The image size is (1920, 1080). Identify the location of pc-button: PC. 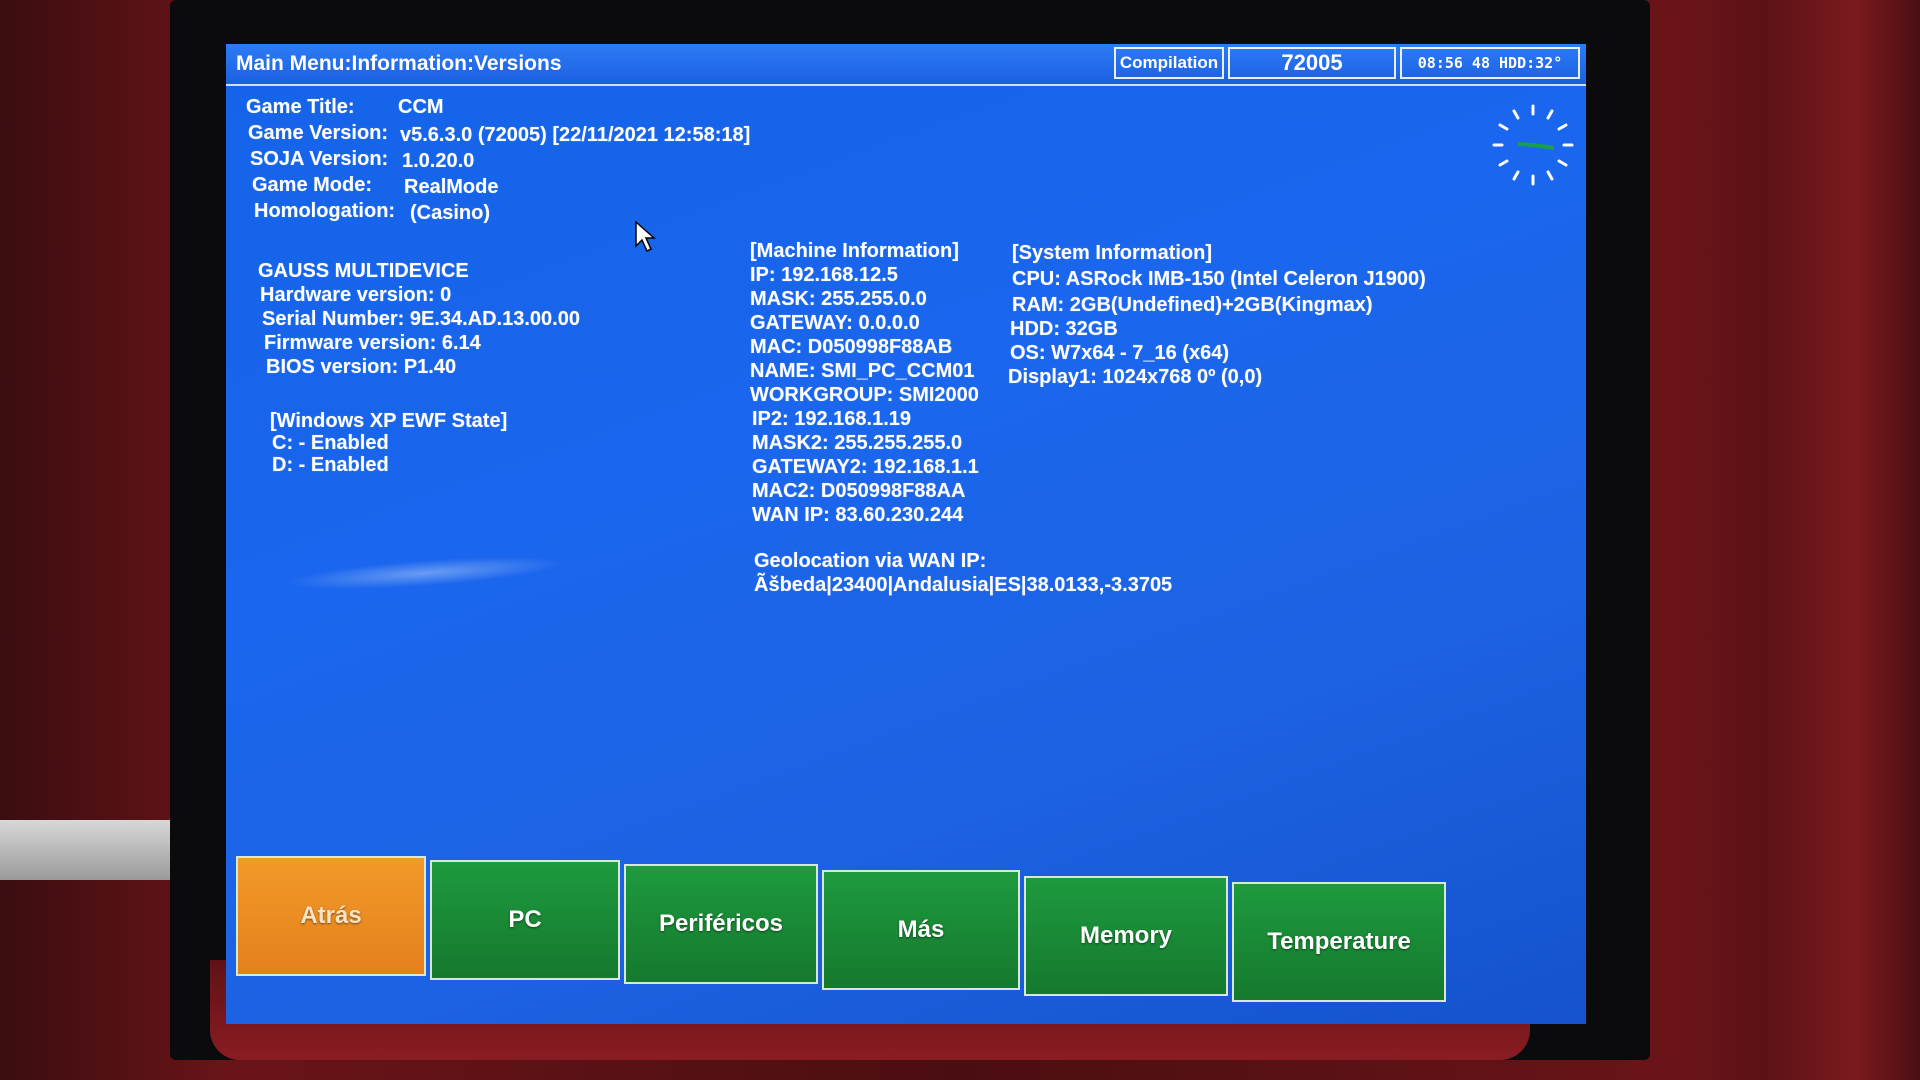
(525, 920).